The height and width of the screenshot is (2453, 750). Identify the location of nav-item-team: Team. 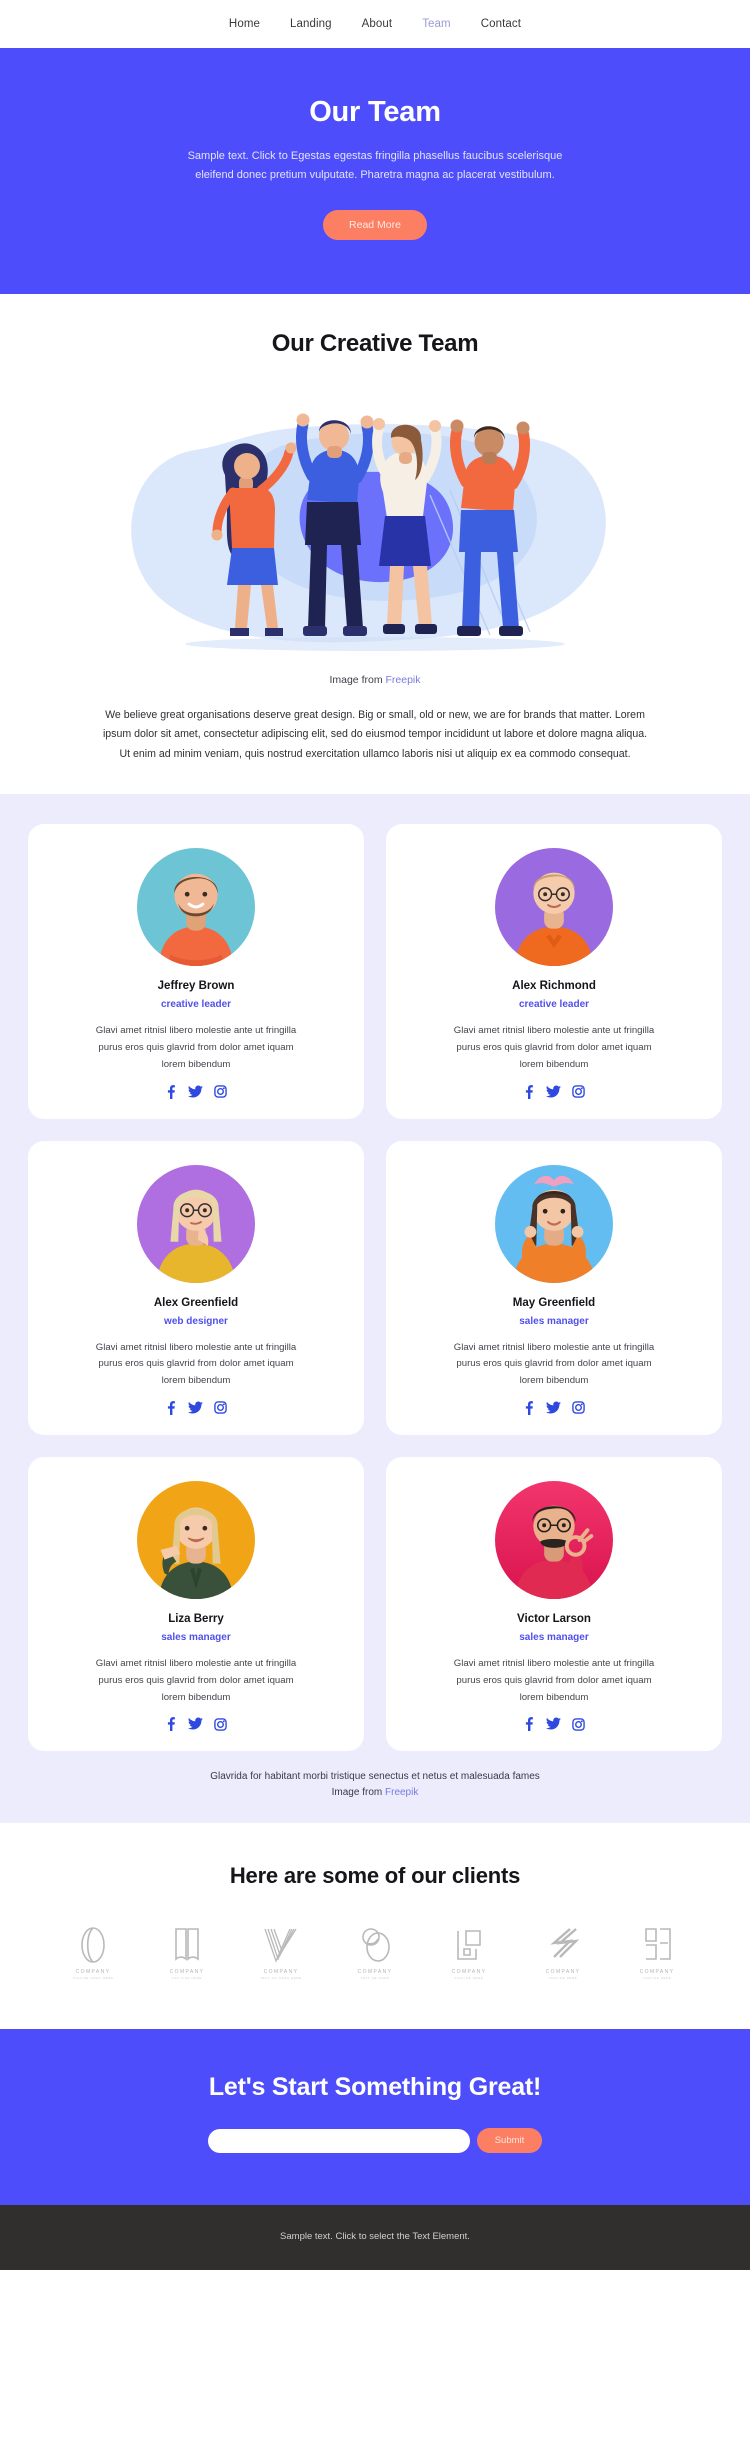
(436, 24).